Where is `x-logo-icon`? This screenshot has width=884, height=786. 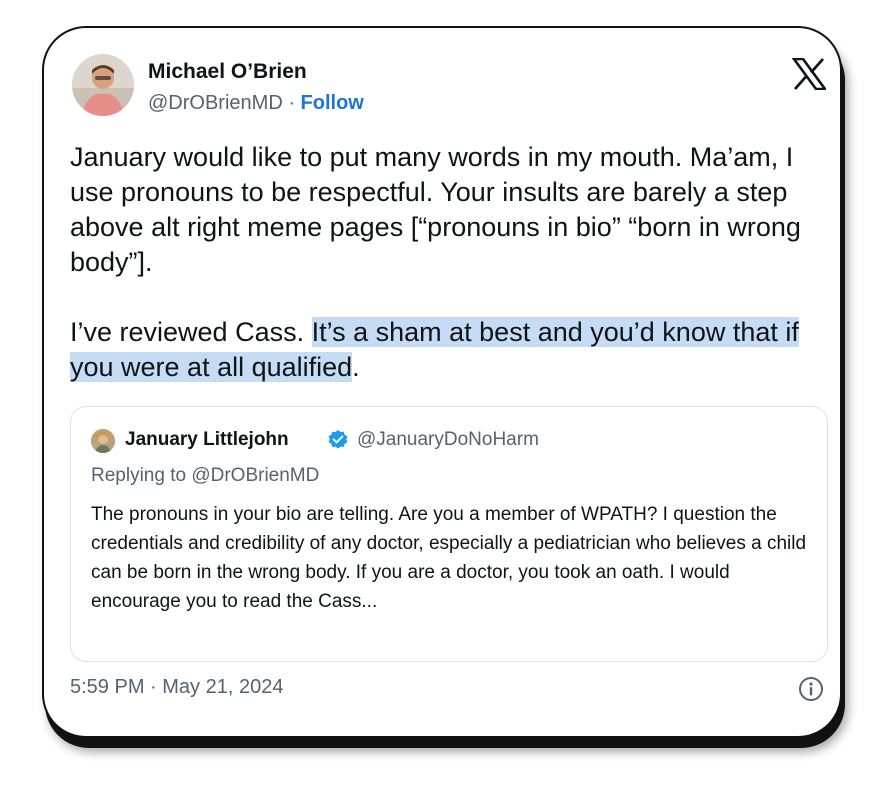
x-logo-icon is located at coordinates (809, 74).